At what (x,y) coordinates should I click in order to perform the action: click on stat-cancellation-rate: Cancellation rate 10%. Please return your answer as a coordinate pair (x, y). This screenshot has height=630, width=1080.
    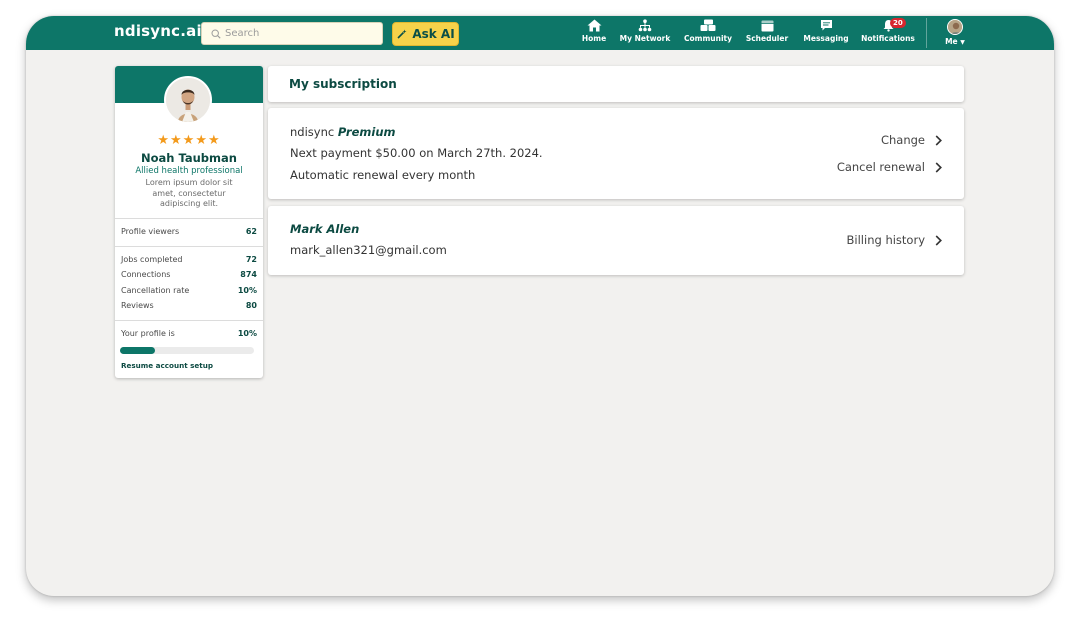
    Looking at the image, I should click on (189, 290).